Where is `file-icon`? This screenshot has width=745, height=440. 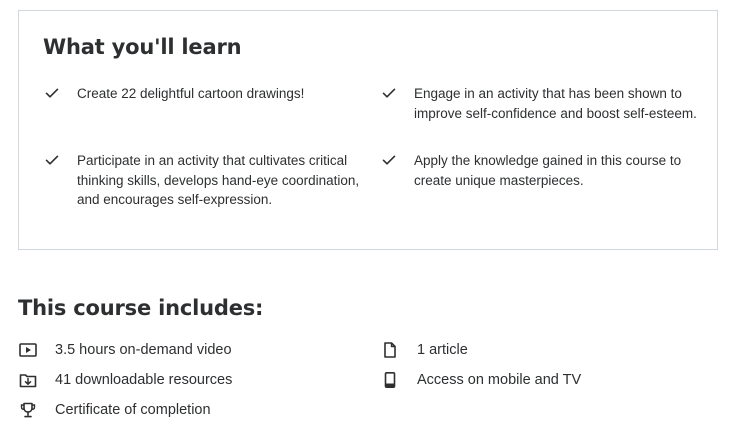
file-icon is located at coordinates (390, 350).